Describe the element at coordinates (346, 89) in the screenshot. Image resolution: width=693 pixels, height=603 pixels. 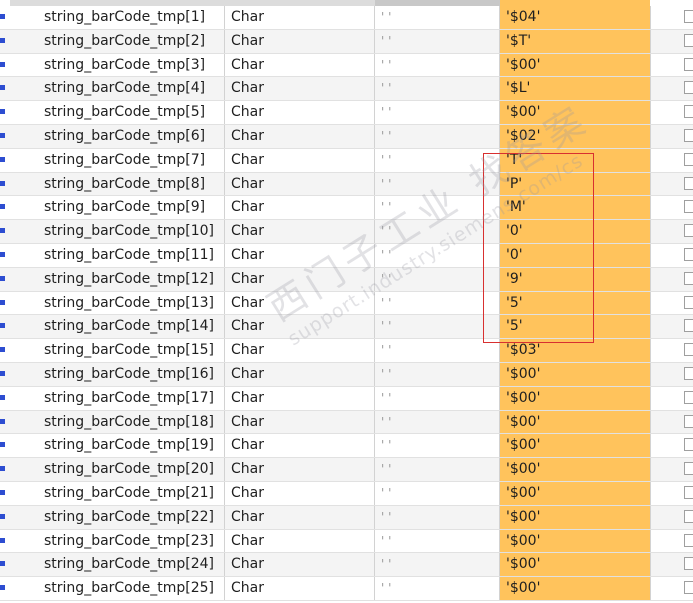
I see `table-row: string_barCode_tmp[4] Char ' ' '$L'` at that location.